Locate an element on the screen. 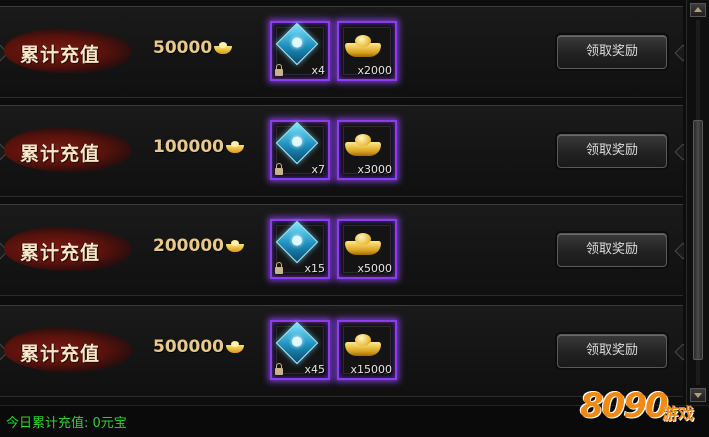 This screenshot has height=437, width=709. today-recharge-text: 今日累计充值: 0元宝 is located at coordinates (66, 423).